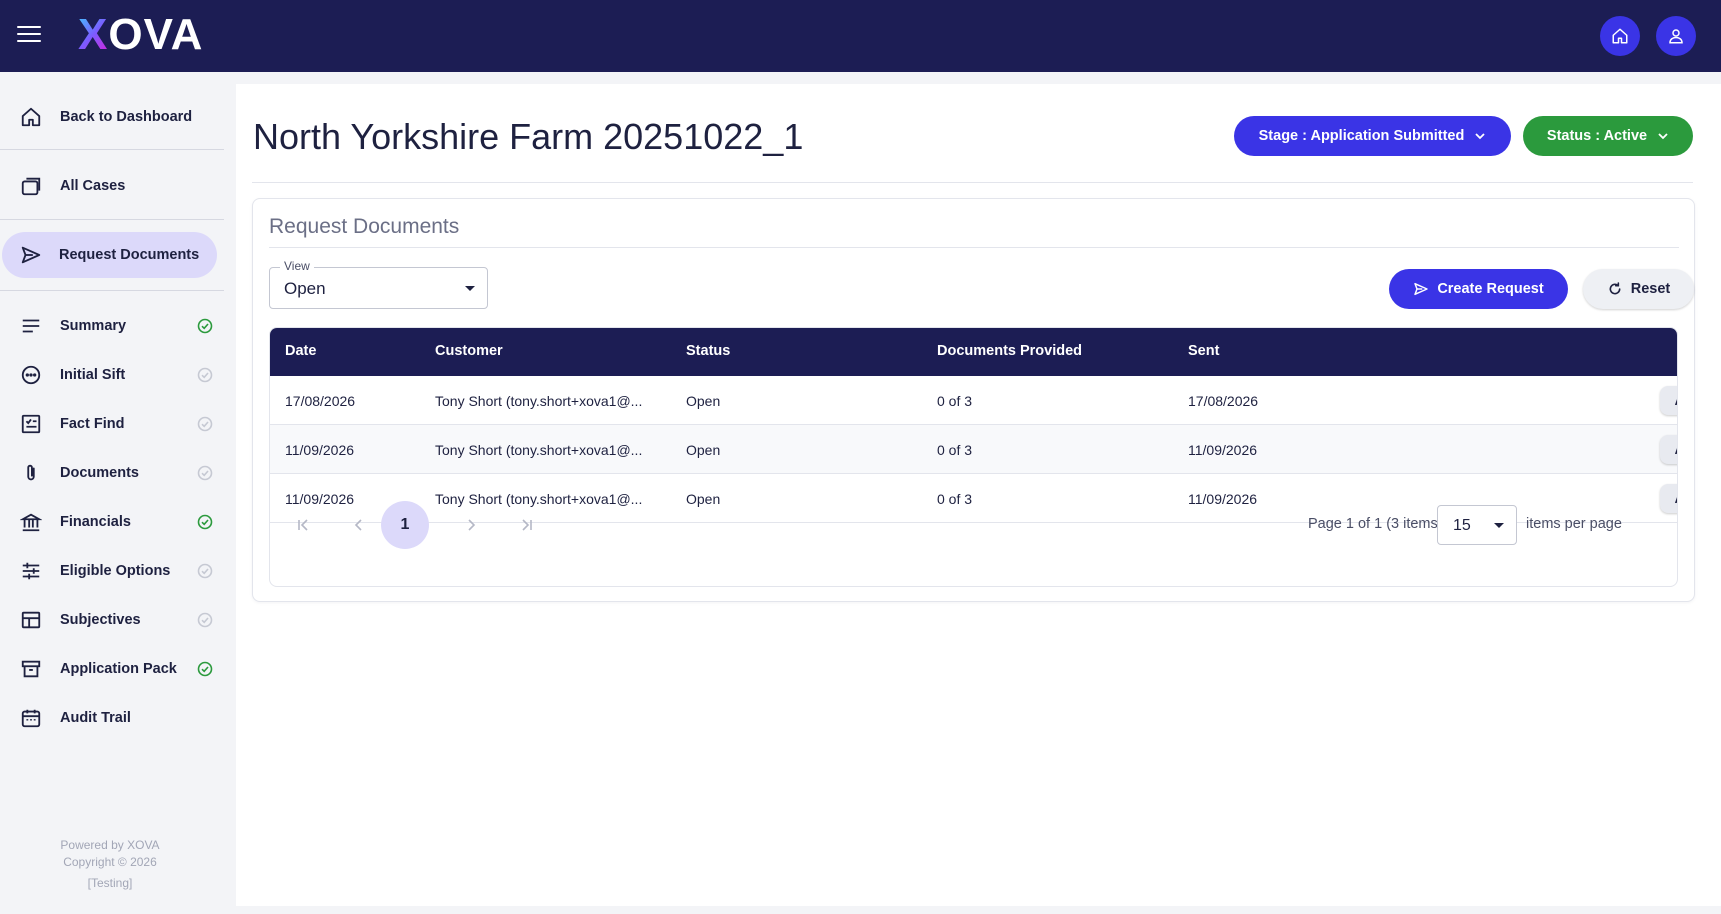  I want to click on sidebar-item-label: Application Pack, so click(118, 669).